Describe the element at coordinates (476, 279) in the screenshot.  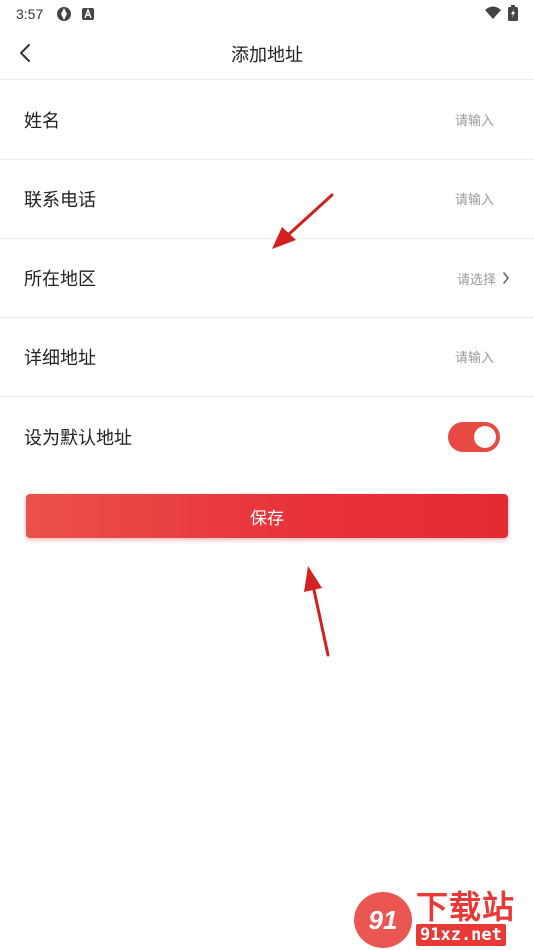
I see `region-placeholder: 请选择` at that location.